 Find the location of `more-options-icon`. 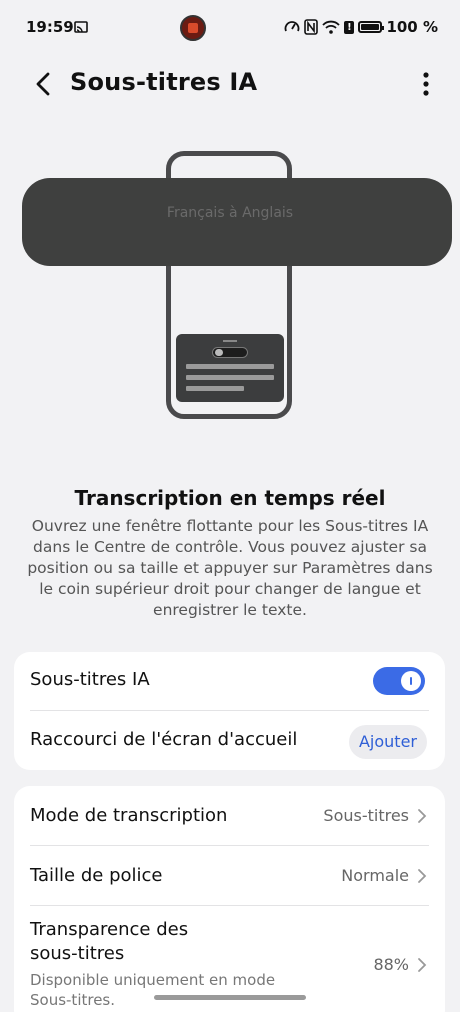

more-options-icon is located at coordinates (426, 84).